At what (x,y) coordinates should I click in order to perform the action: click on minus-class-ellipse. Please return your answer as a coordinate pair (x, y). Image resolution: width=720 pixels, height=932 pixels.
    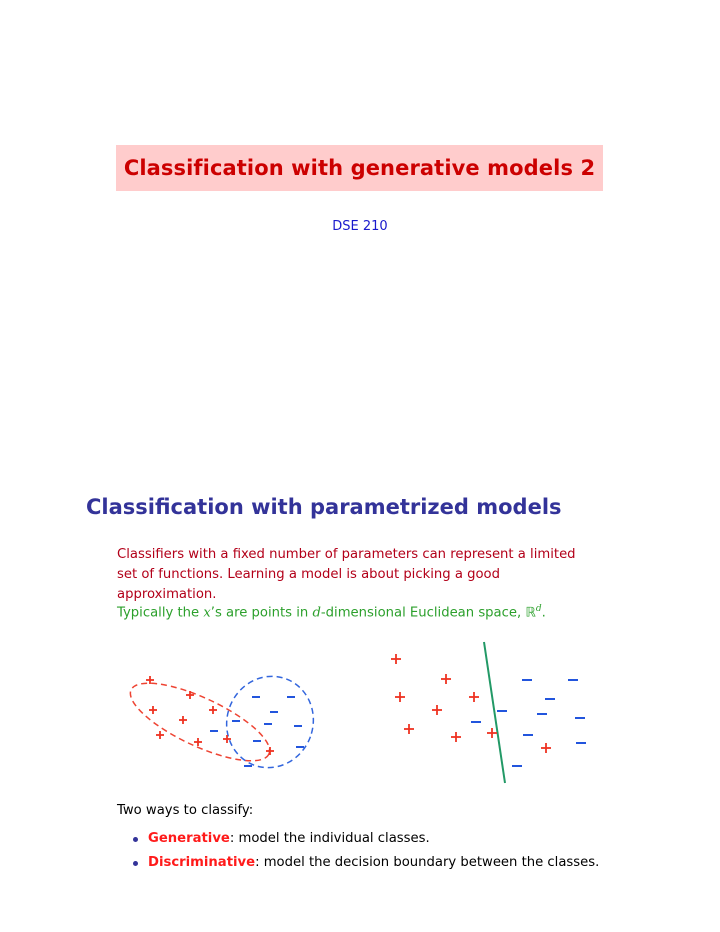
    Looking at the image, I should click on (270, 722).